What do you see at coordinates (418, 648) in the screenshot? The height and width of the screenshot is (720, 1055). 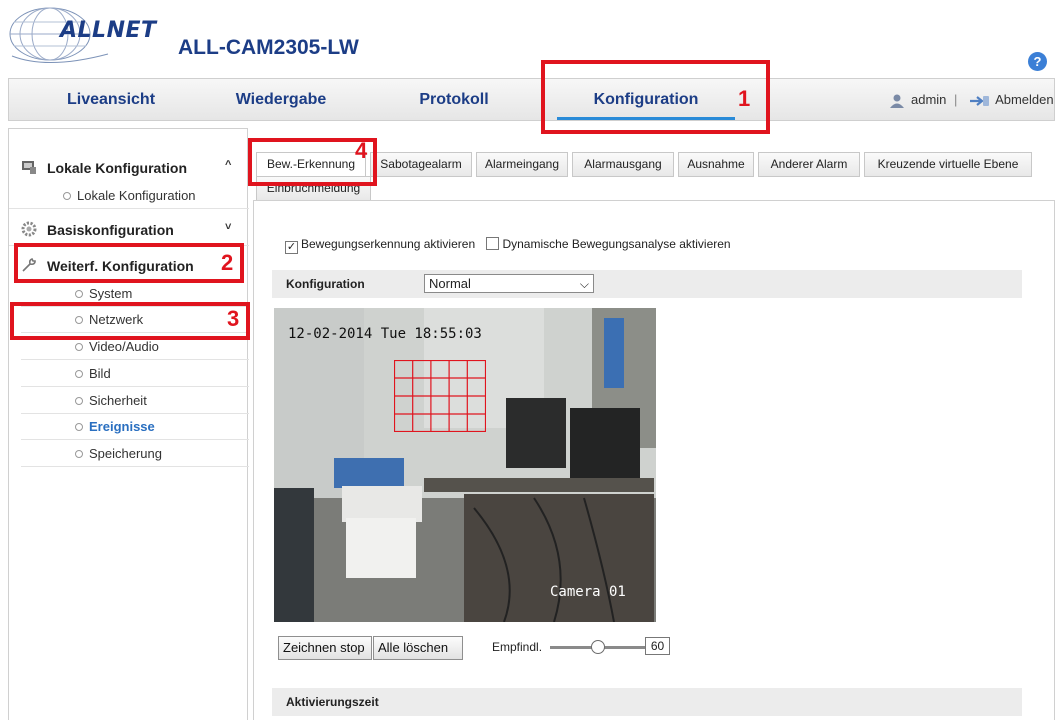 I see `clear-all-button: Alle löschen` at bounding box center [418, 648].